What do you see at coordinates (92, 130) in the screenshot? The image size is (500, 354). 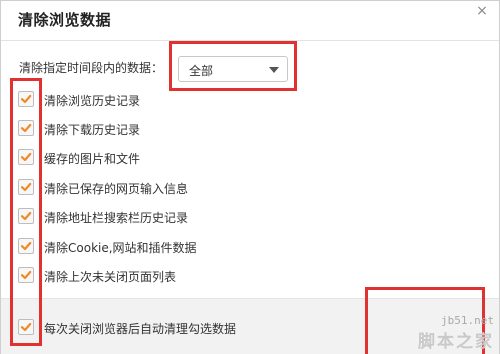 I see `option-label: 清除下载历史记录` at bounding box center [92, 130].